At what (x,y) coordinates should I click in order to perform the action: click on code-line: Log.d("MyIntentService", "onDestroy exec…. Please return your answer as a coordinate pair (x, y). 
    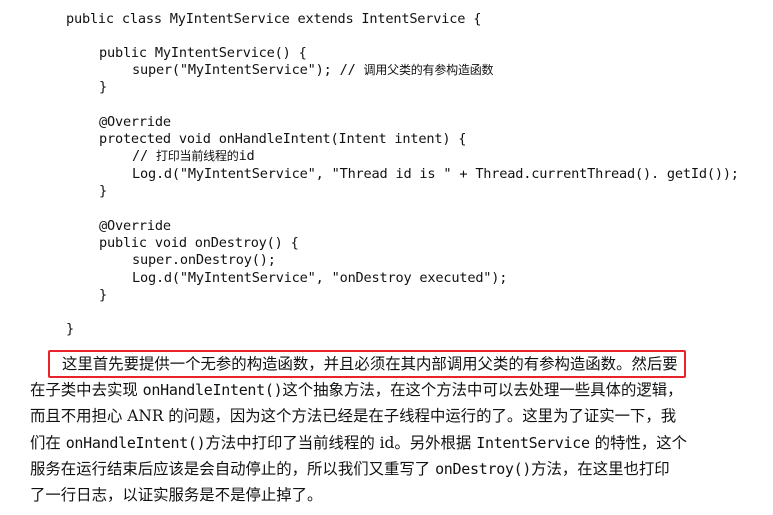
    Looking at the image, I should click on (320, 278).